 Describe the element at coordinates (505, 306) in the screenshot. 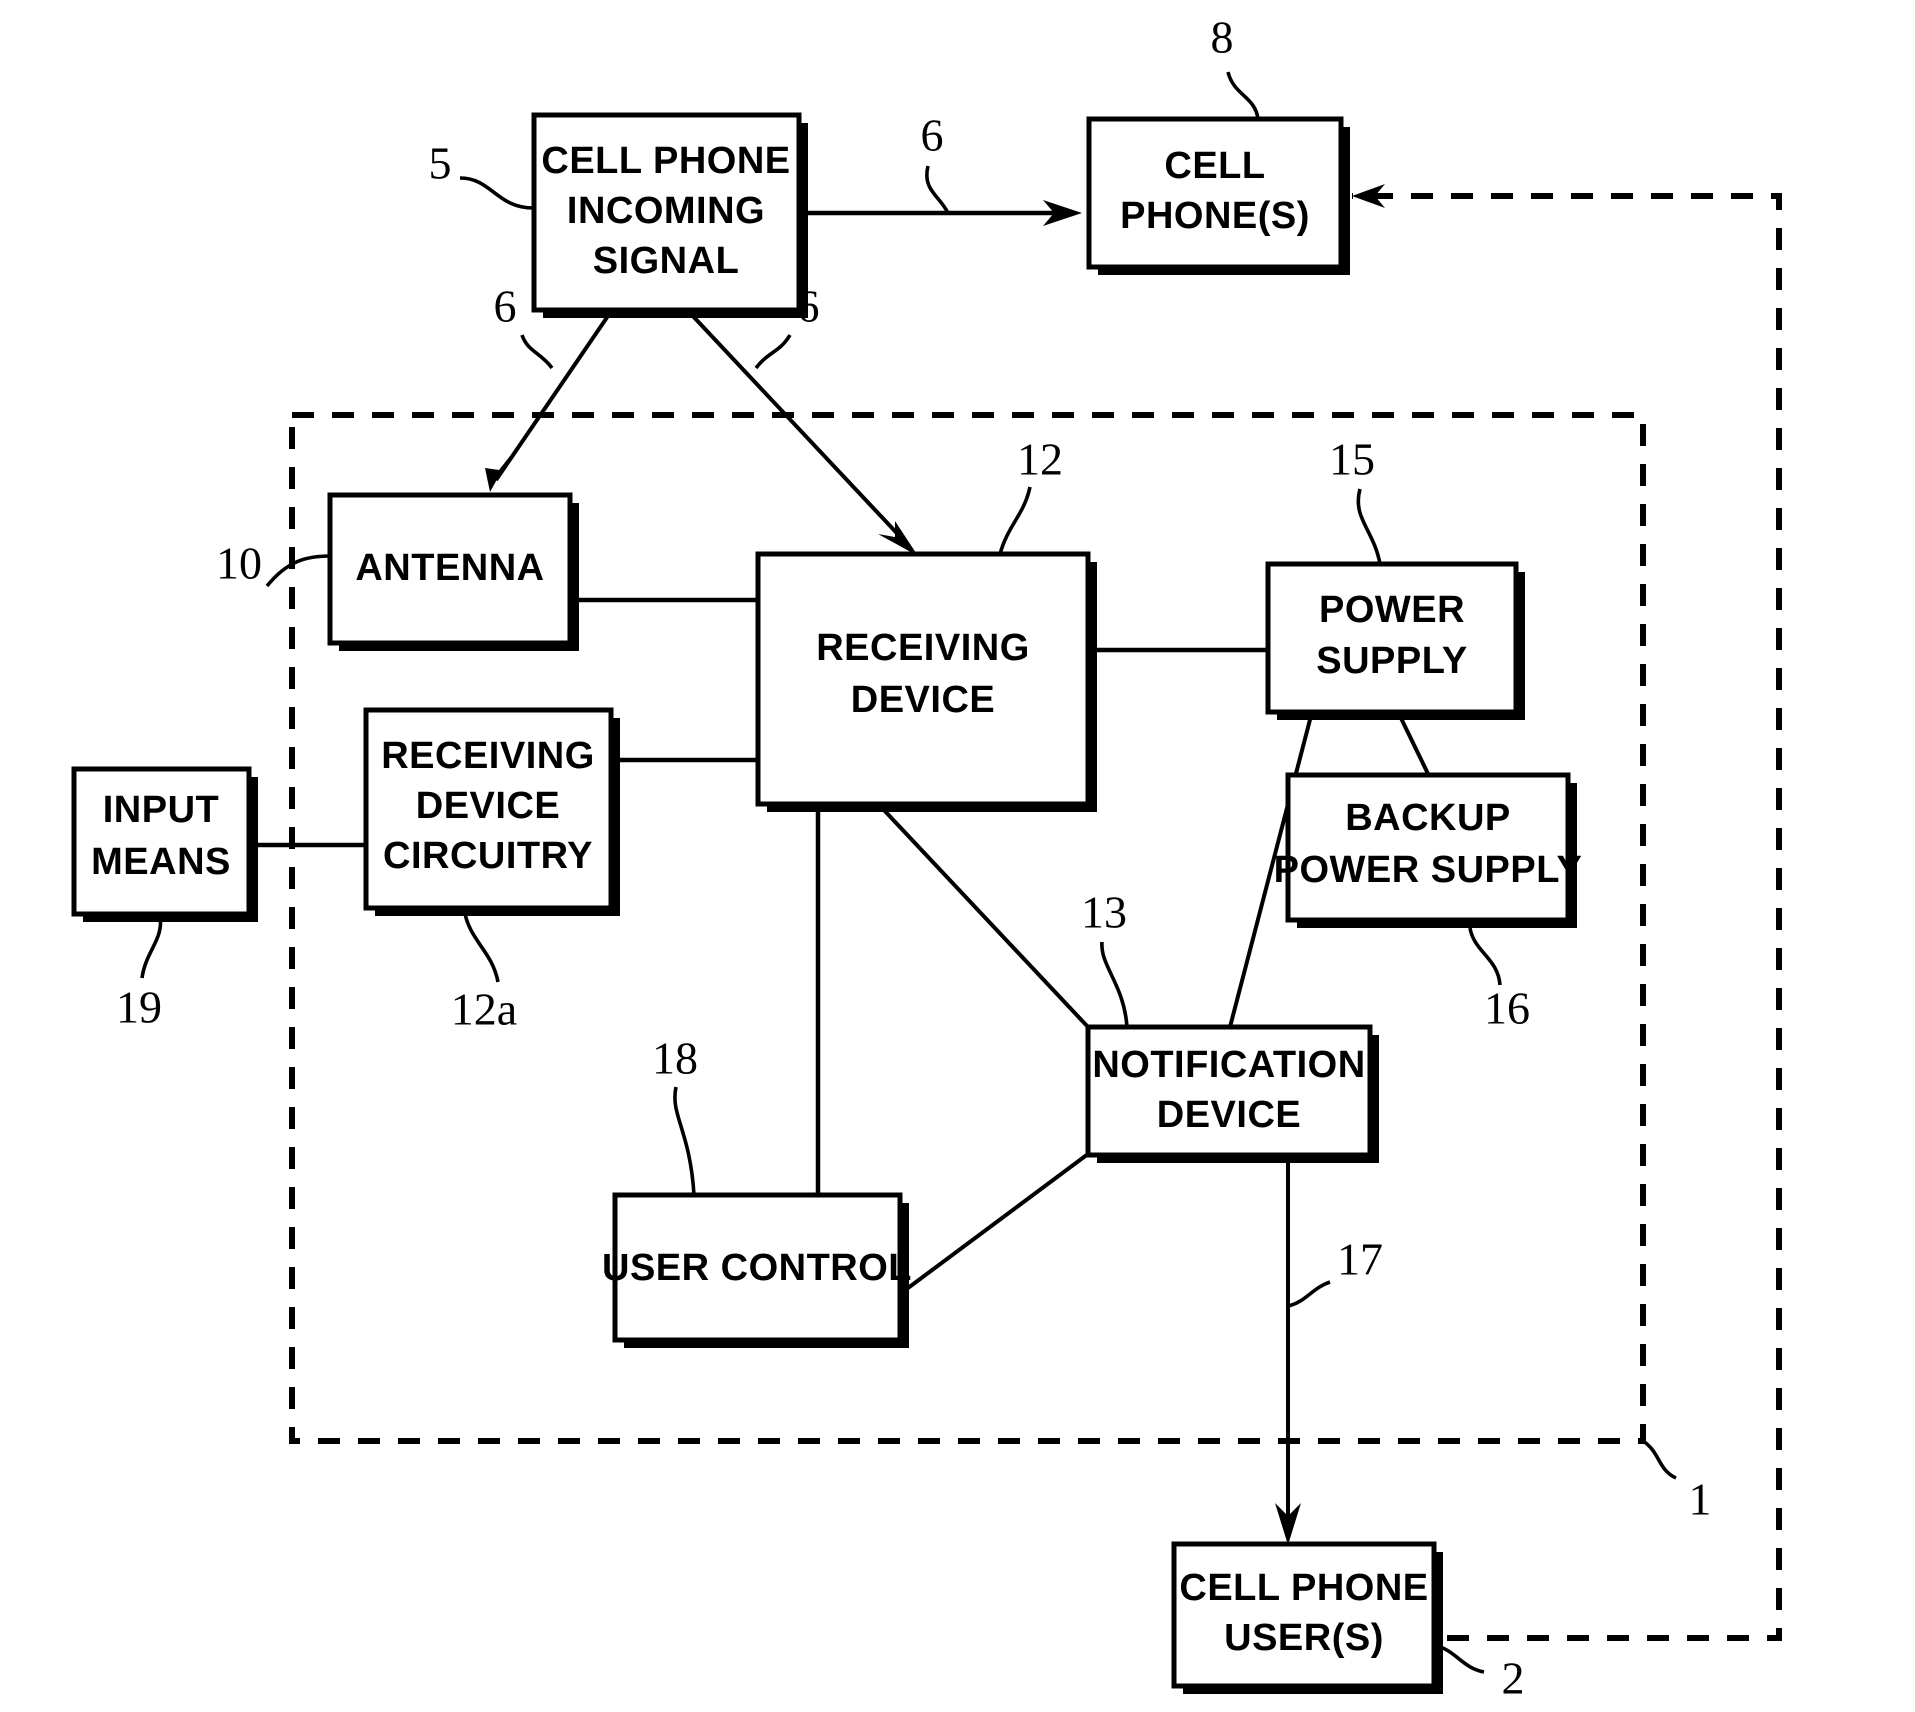

I see `ref-label-6-to-antenna: 6` at that location.